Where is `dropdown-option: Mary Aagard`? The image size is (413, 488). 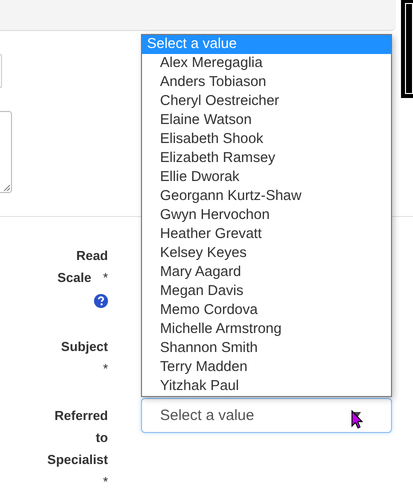
dropdown-option: Mary Aagard is located at coordinates (266, 272).